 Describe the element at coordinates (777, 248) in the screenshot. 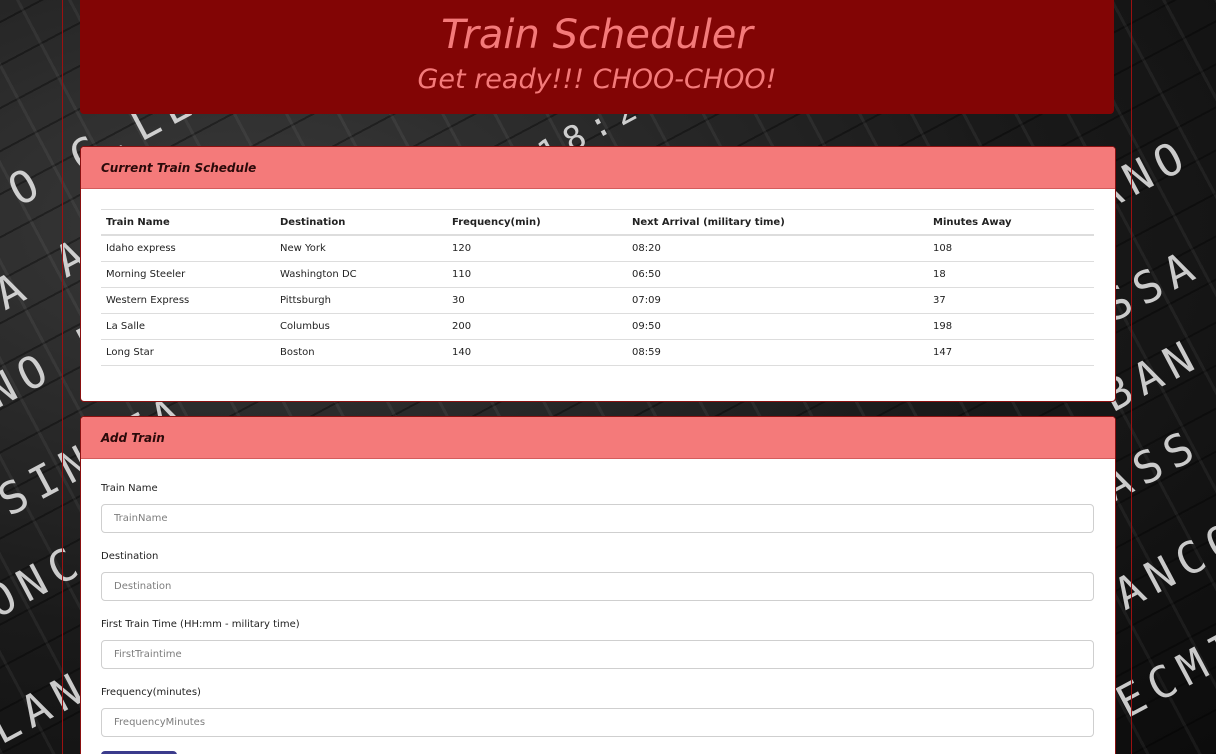

I see `next-arrival-cell: 08:20` at that location.